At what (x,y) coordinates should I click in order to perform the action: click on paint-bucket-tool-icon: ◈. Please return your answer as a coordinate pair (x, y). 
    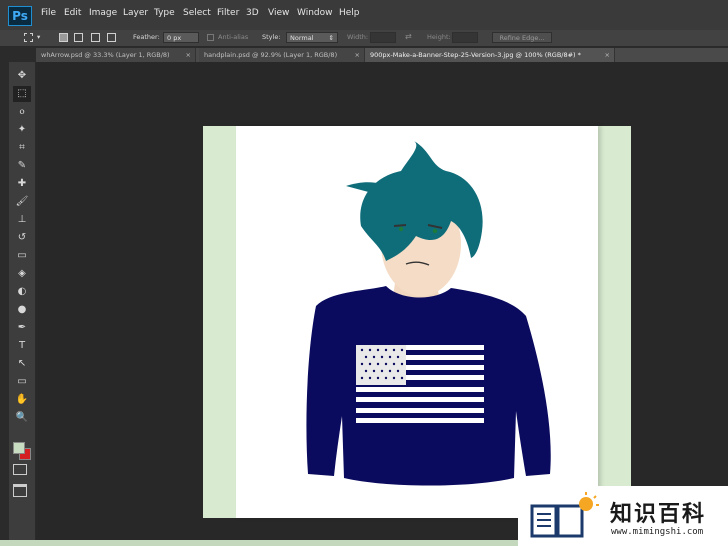
    Looking at the image, I should click on (22, 274).